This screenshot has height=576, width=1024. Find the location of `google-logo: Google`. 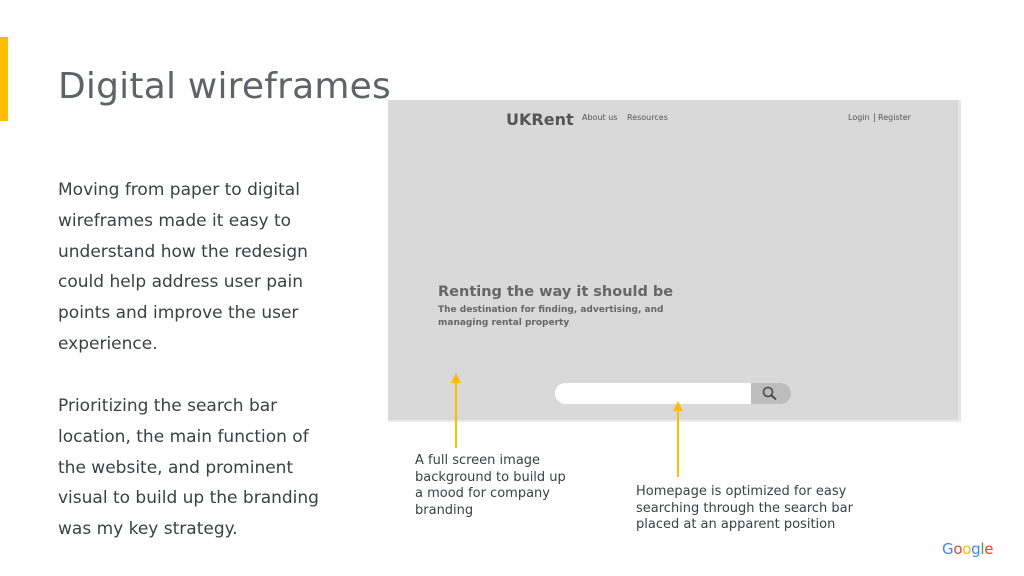

google-logo: Google is located at coordinates (967, 549).